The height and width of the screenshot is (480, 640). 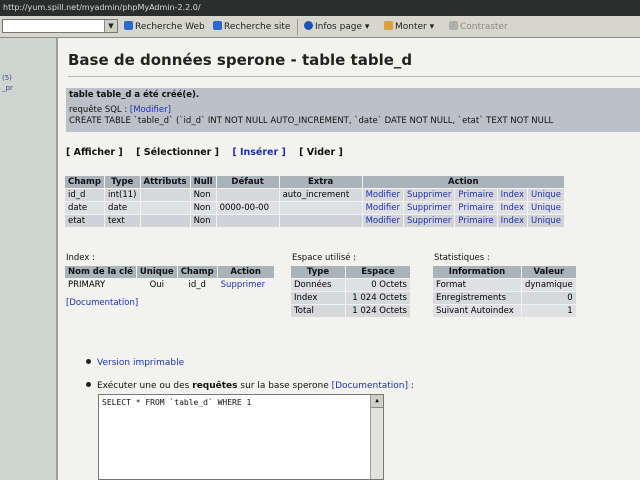 I want to click on cell-champ: id_d, so click(x=197, y=285).